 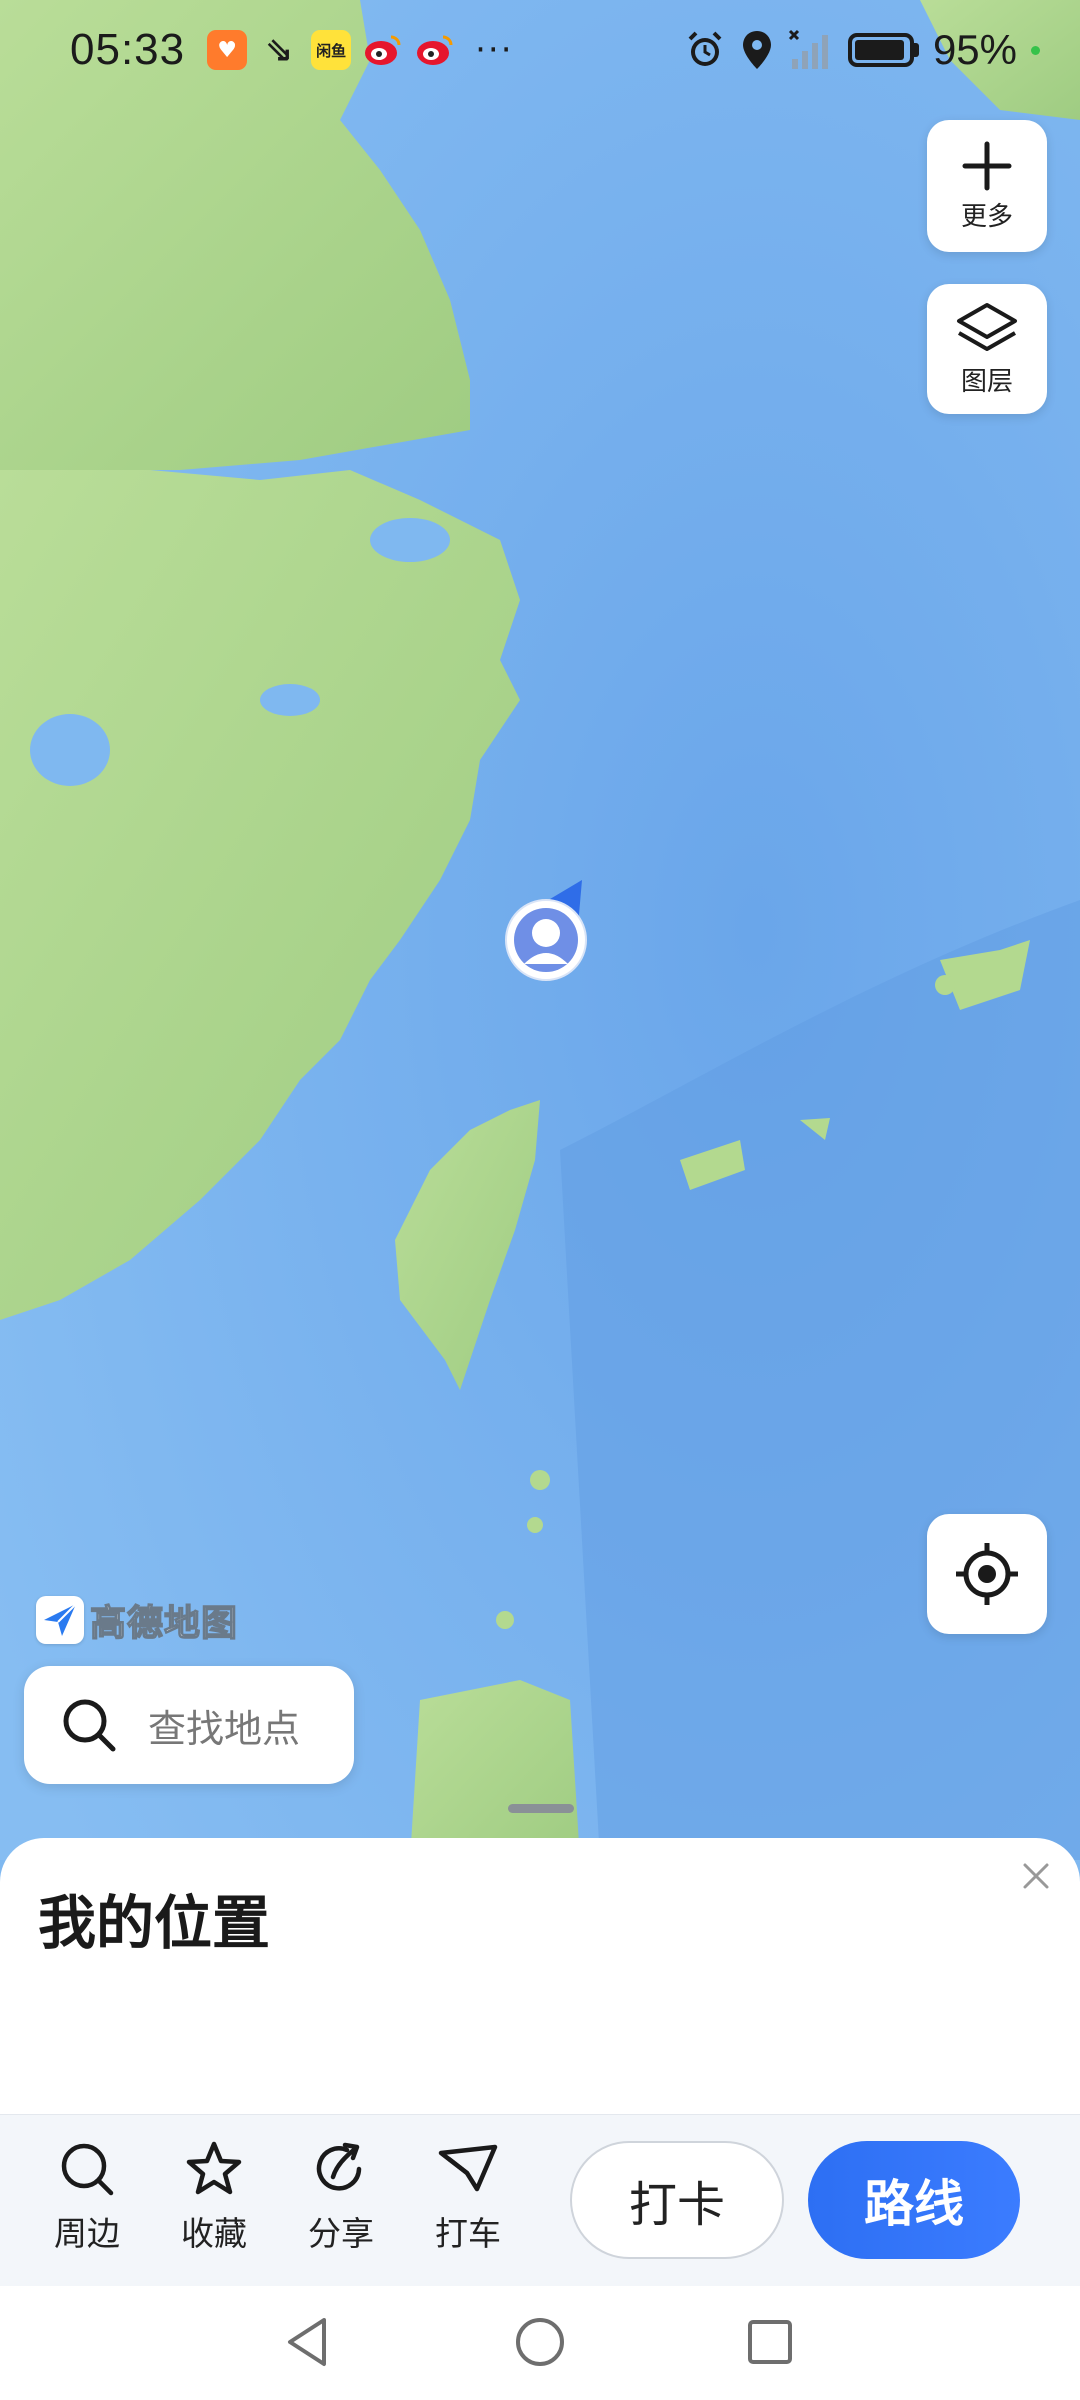 What do you see at coordinates (494, 50) in the screenshot?
I see `more-notifications-icon: ···` at bounding box center [494, 50].